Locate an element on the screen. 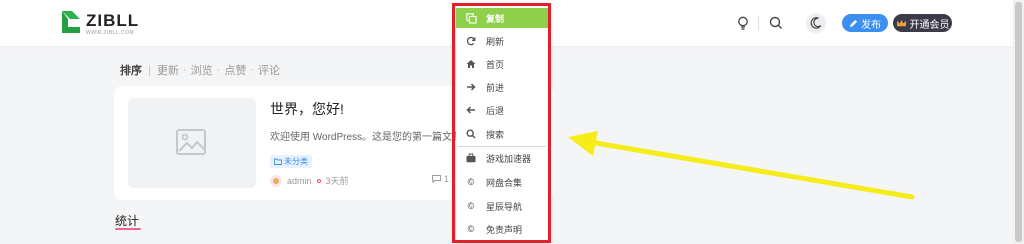 The image size is (1024, 244). moon-icon is located at coordinates (816, 23).